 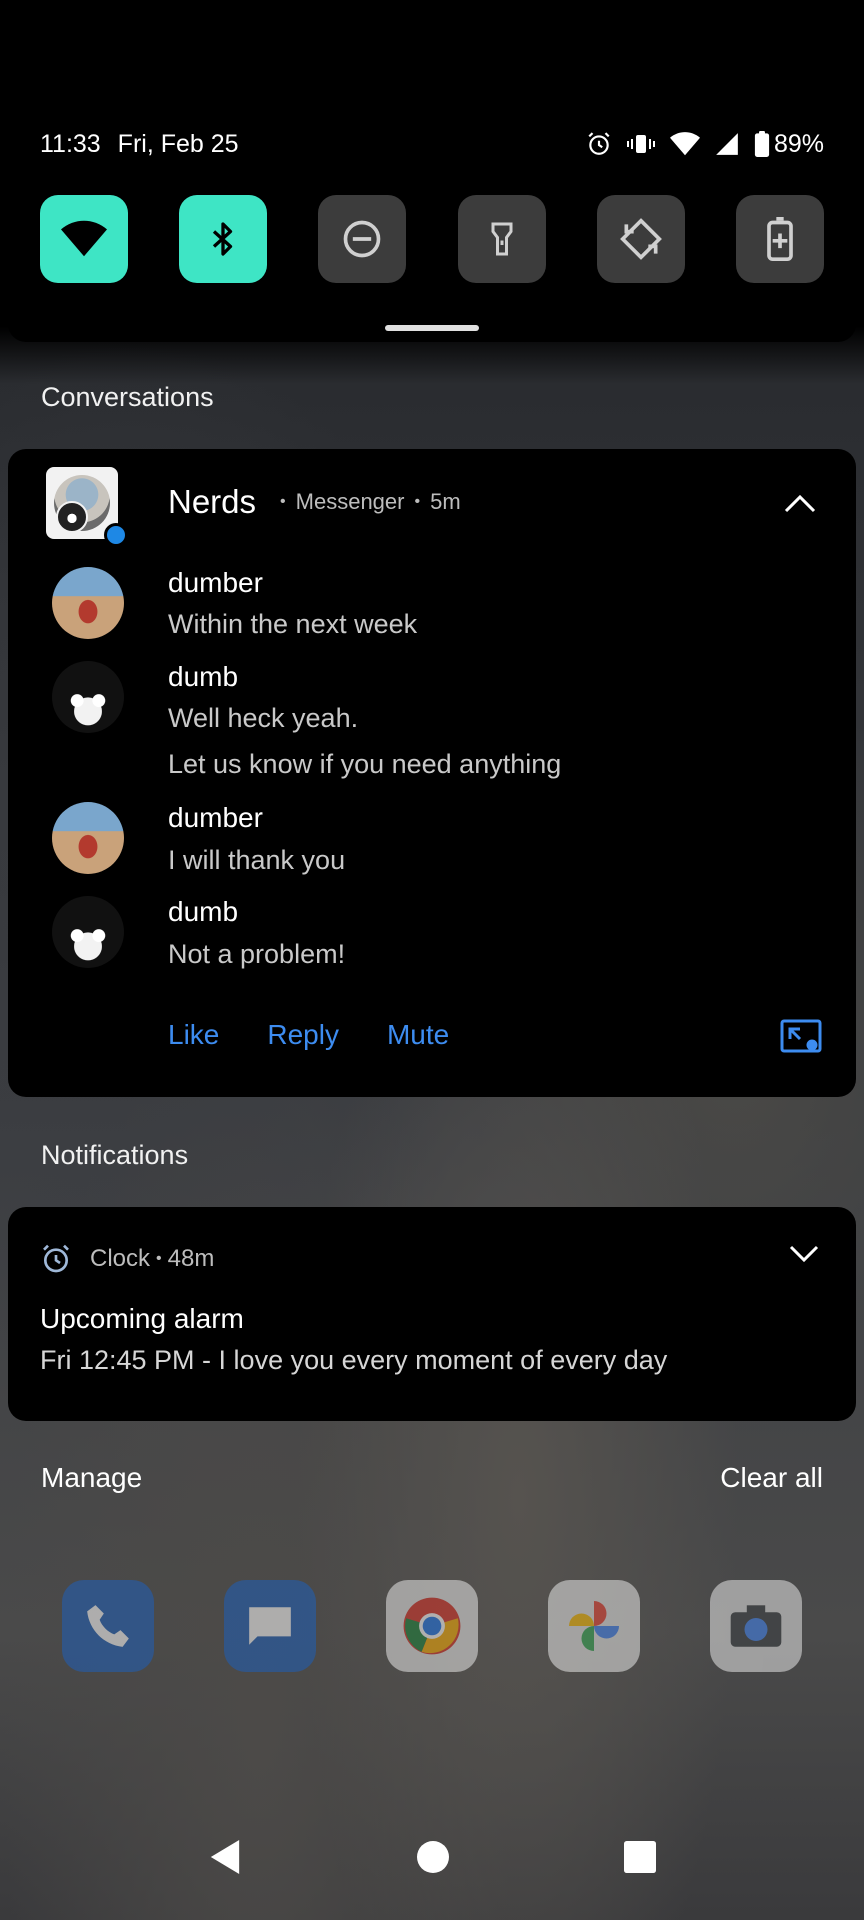 What do you see at coordinates (263, 718) in the screenshot?
I see `message-text: Well heck yeah.` at bounding box center [263, 718].